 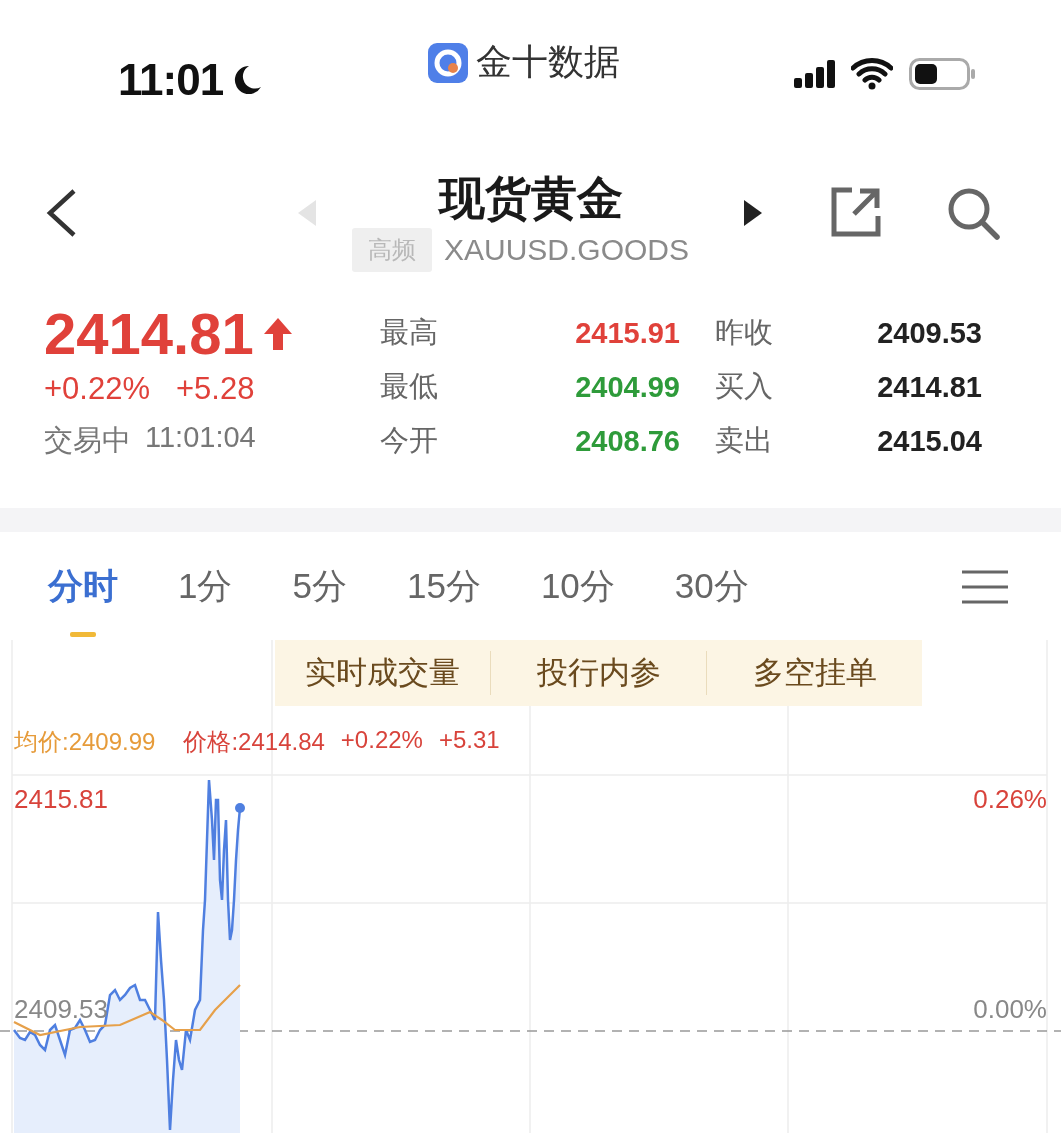 I want to click on quote-time: 11:01:04, so click(x=200, y=438).